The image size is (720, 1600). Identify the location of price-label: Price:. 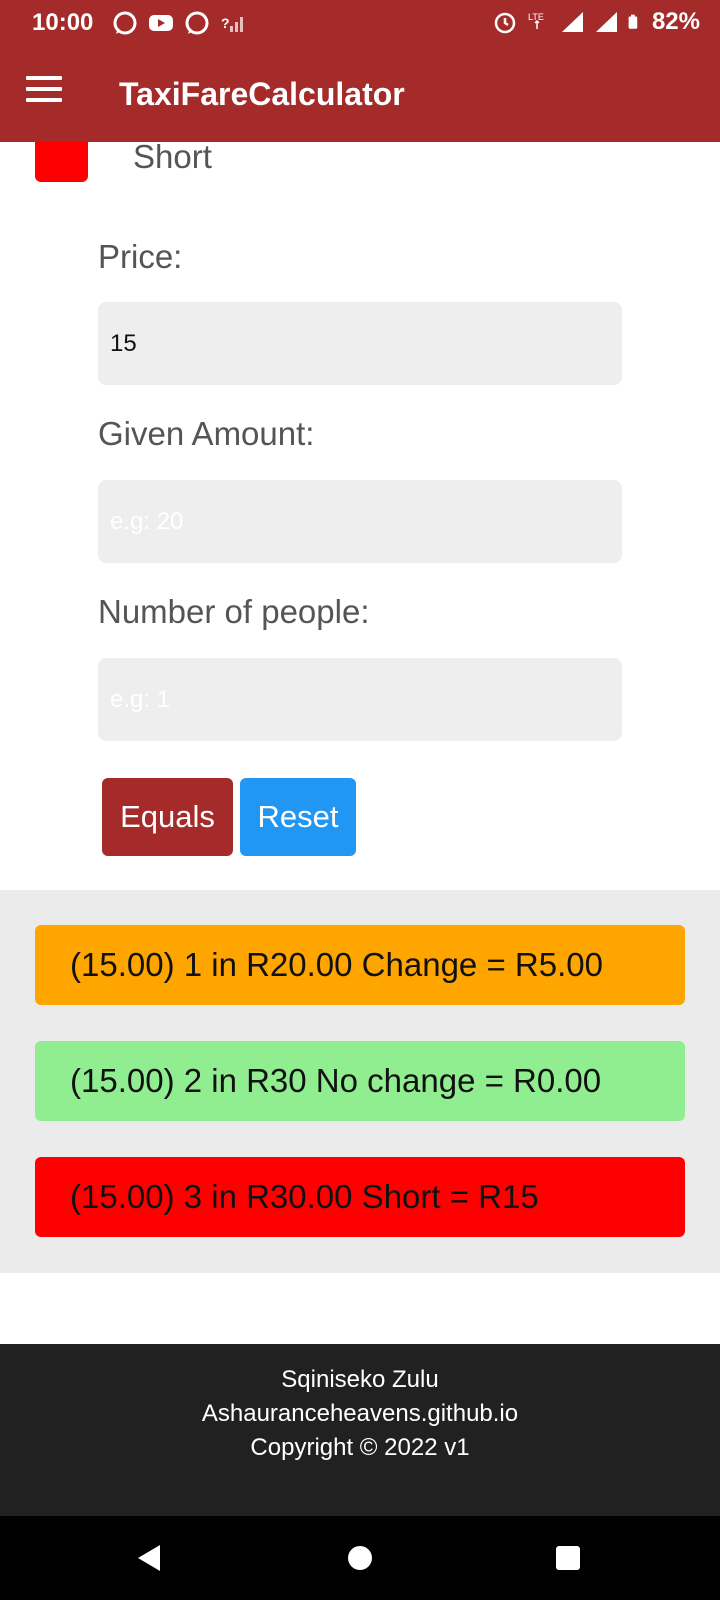
(140, 256).